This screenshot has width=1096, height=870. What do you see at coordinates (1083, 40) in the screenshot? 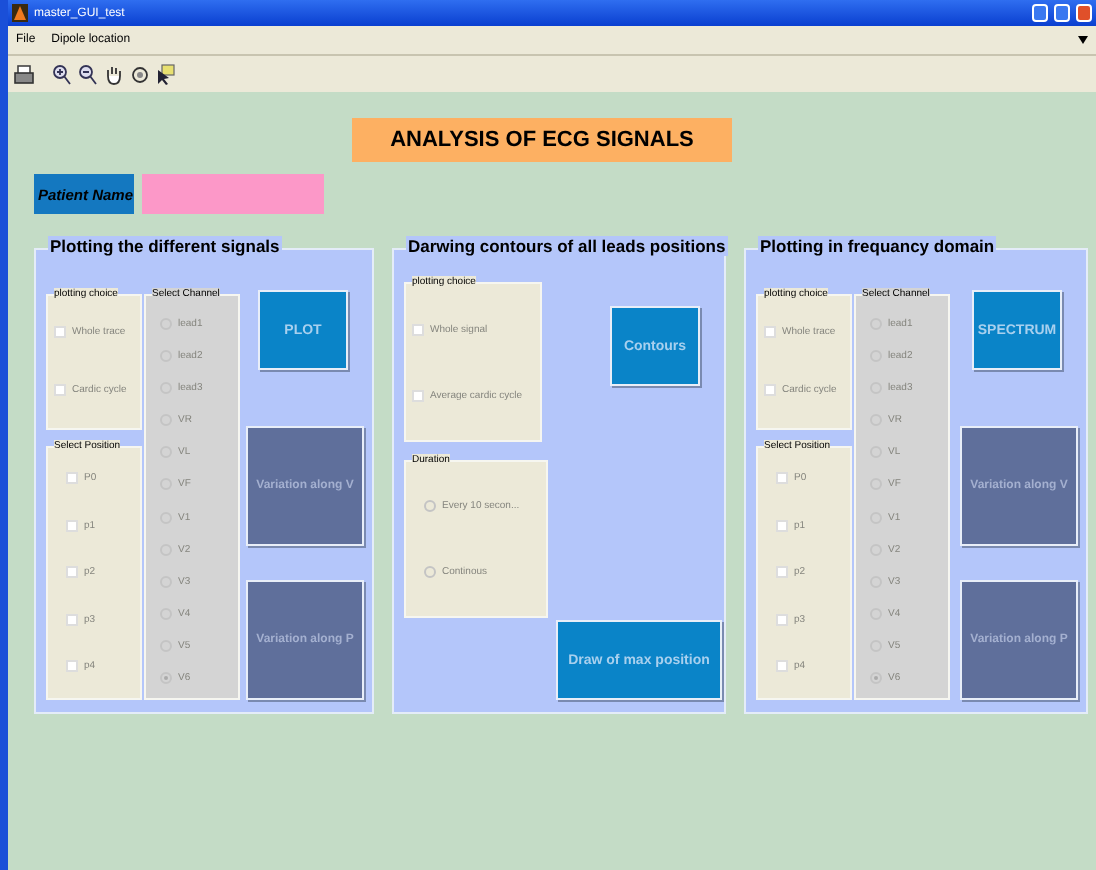
I see `dropdown-arrow-icon` at bounding box center [1083, 40].